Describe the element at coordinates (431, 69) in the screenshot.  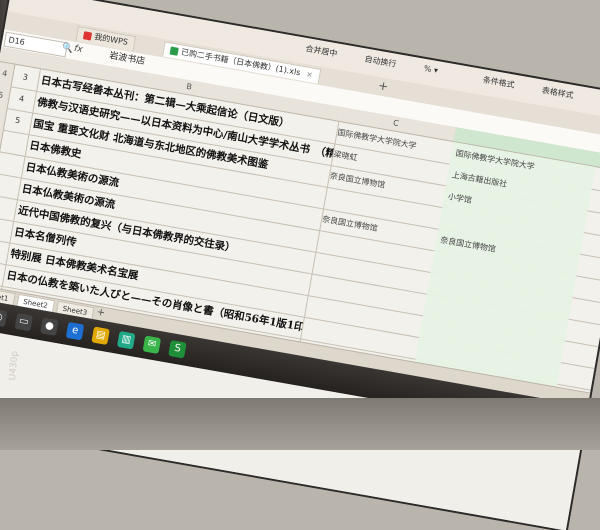
I see `percent-icon: % ▾` at that location.